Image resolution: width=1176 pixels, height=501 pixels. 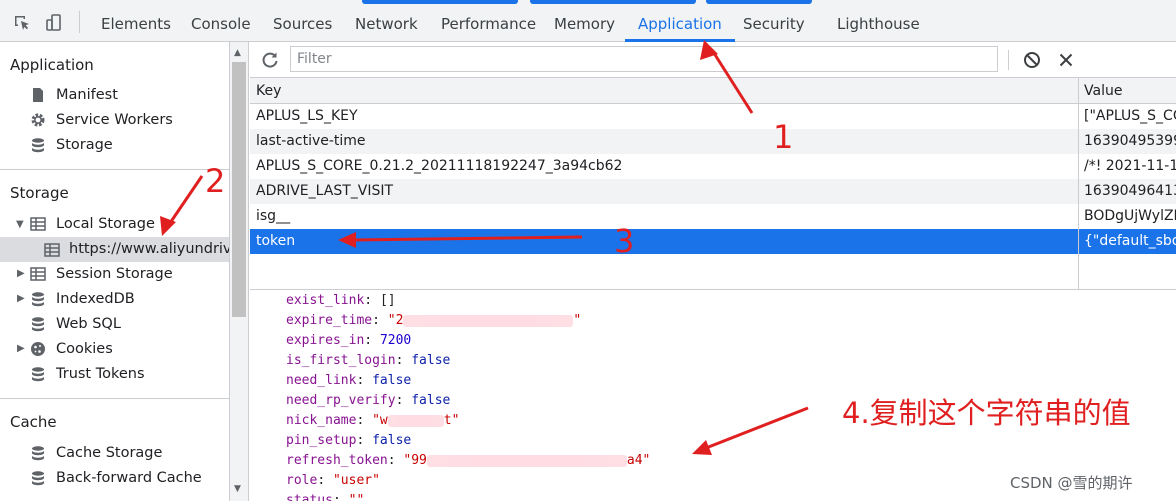 I want to click on tab-sources: Sources, so click(x=302, y=21).